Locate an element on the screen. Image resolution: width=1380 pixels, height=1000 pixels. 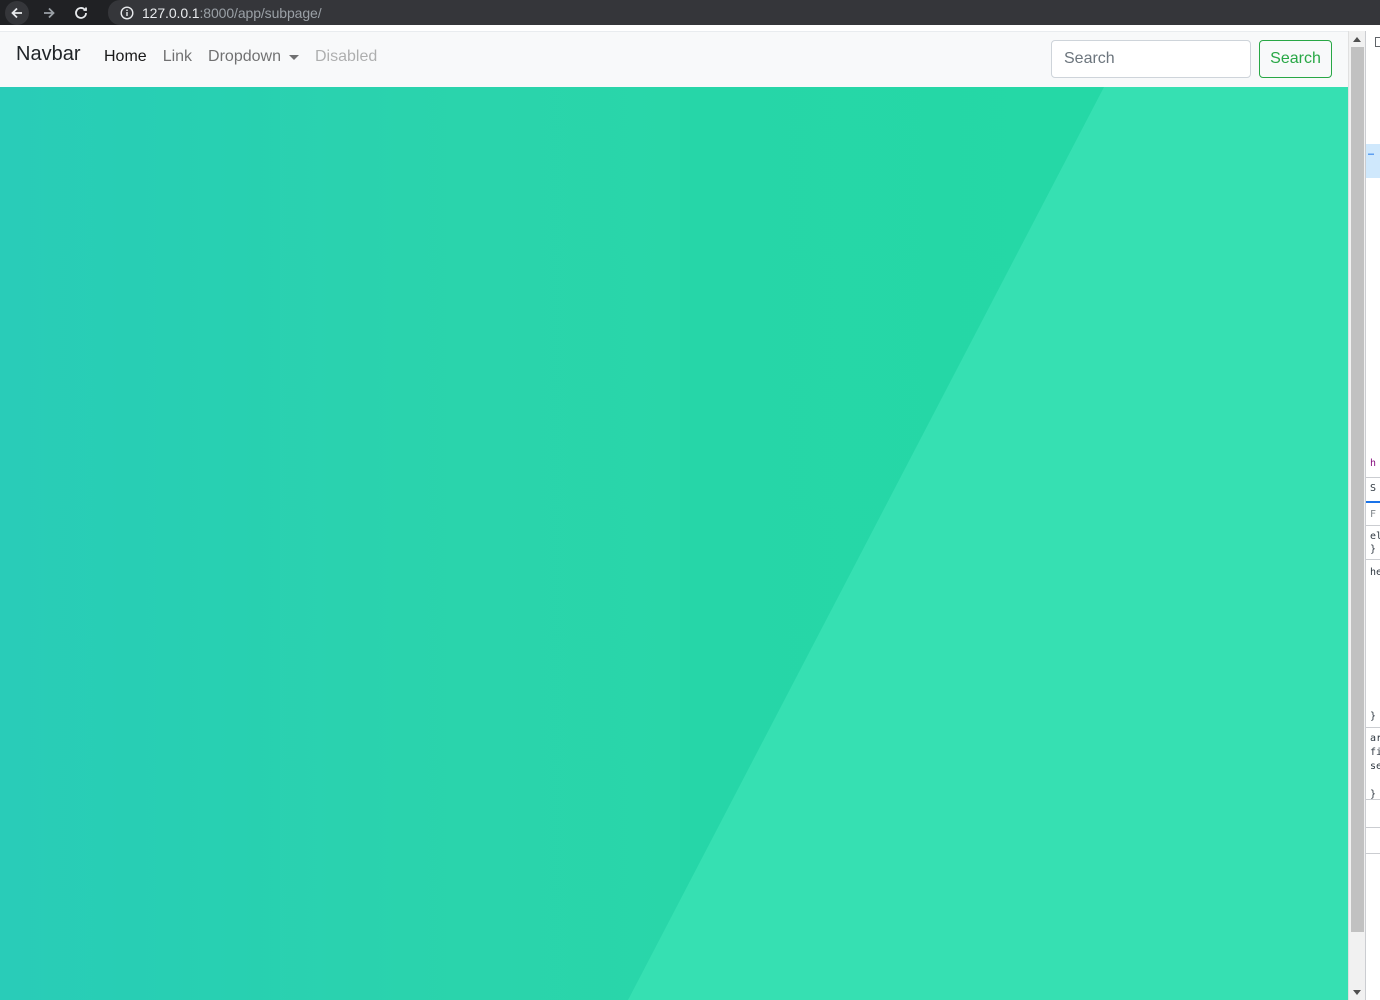
nav-links: Home Link Dropdown Disabled is located at coordinates (248, 57).